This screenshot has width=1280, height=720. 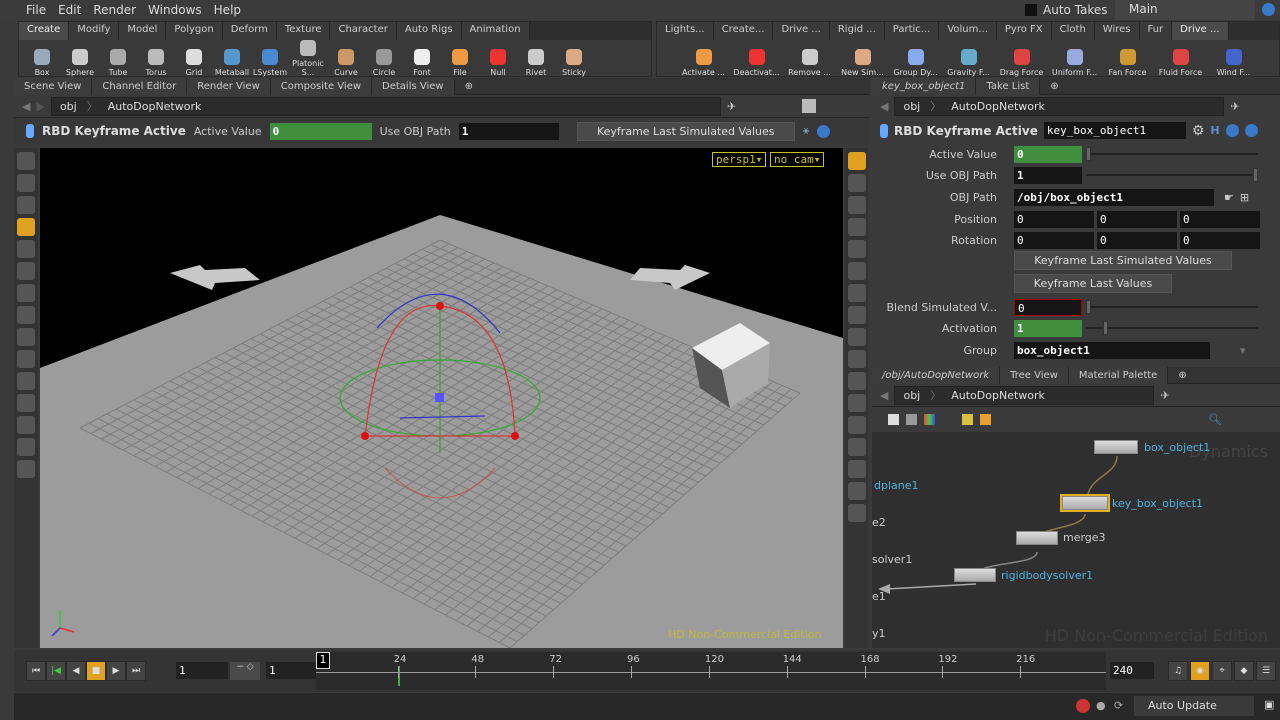 I want to click on uv-display-icon, so click(x=856, y=381).